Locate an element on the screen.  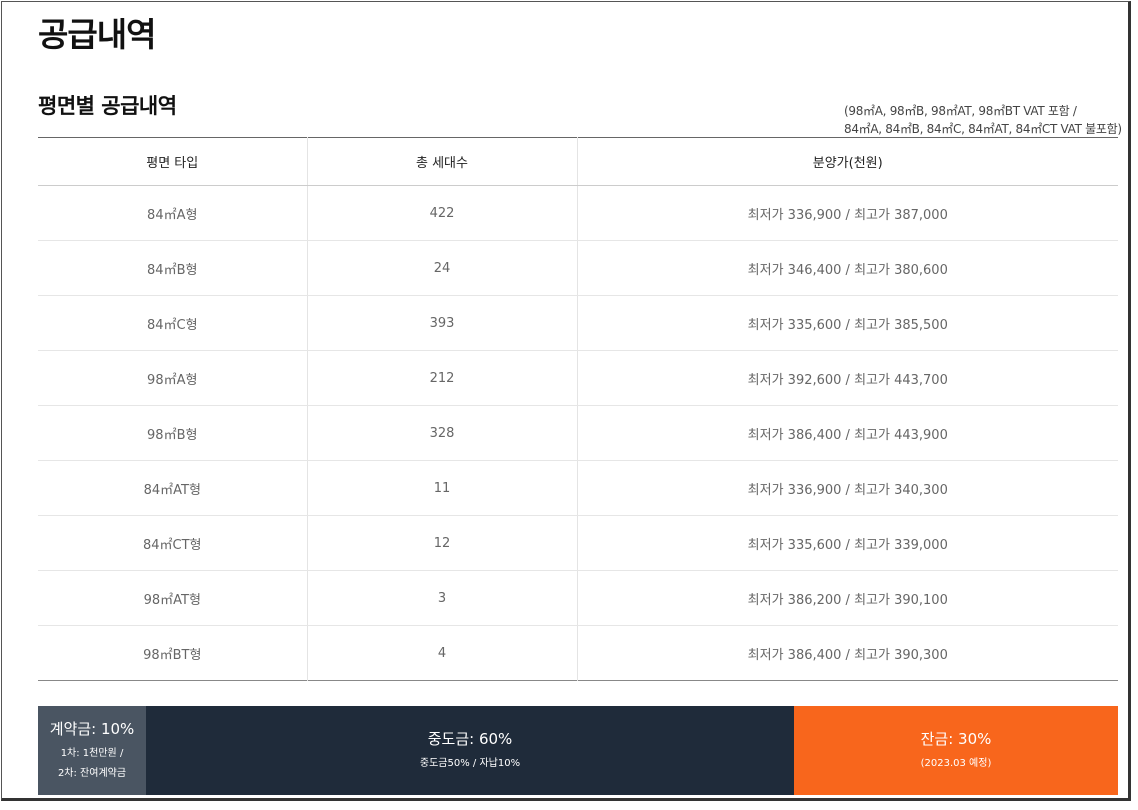
cell-unit-type: 98㎡B형 is located at coordinates (172, 433).